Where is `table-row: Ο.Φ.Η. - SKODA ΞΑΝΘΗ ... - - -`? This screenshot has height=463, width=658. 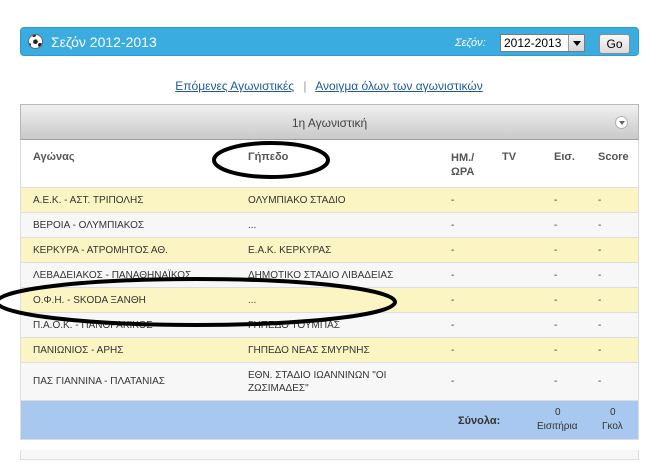
table-row: Ο.Φ.Η. - SKODA ΞΑΝΘΗ ... - - - is located at coordinates (329, 300).